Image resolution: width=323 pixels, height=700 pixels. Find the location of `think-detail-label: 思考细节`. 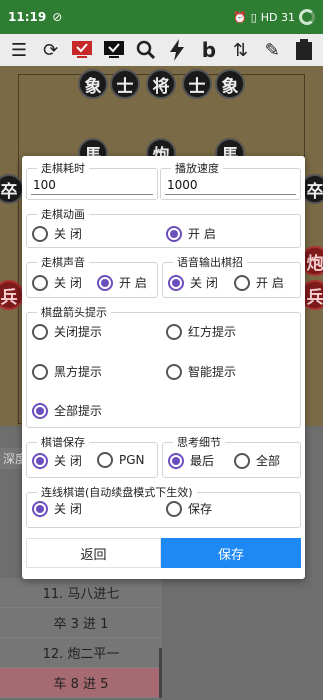

think-detail-label: 思考细节 is located at coordinates (199, 442).